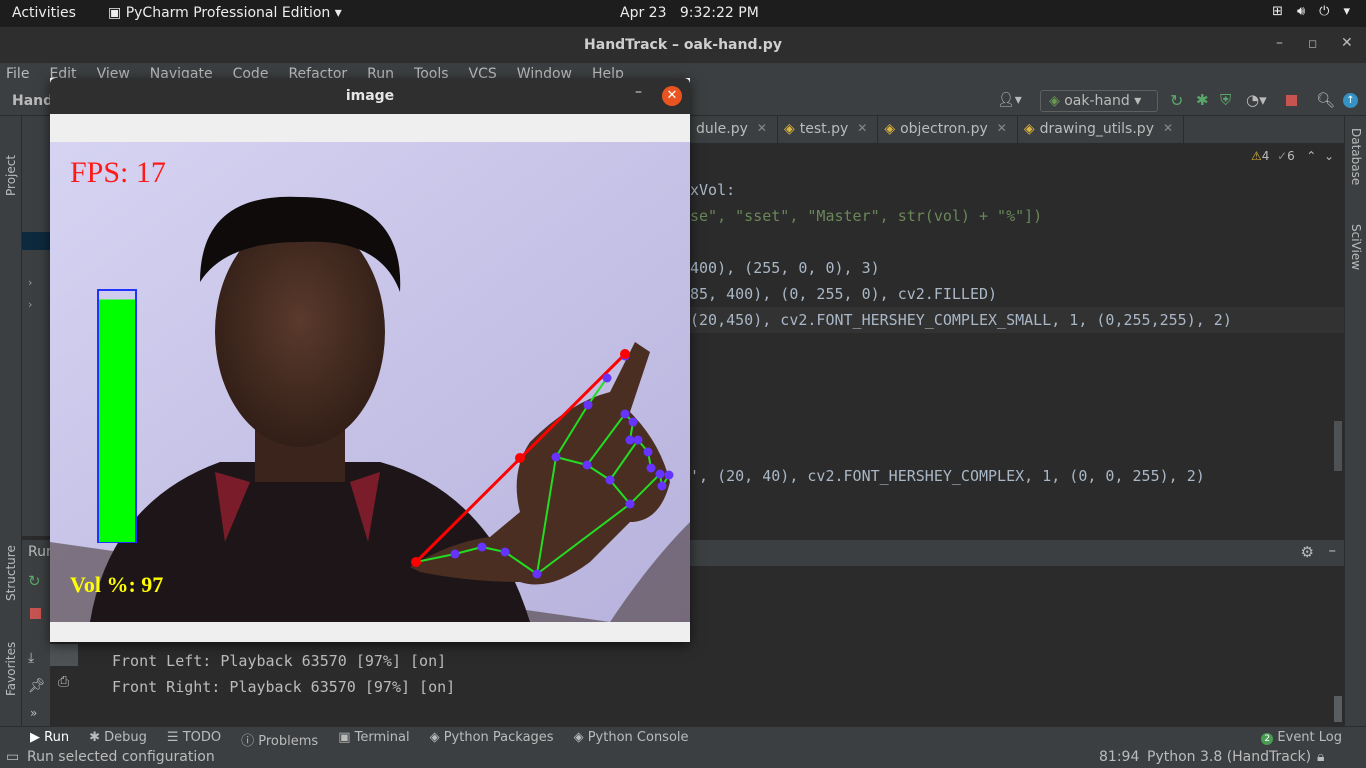 This screenshot has height=768, width=1366. Describe the element at coordinates (434, 737) in the screenshot. I see `layers-icon: ◈` at that location.